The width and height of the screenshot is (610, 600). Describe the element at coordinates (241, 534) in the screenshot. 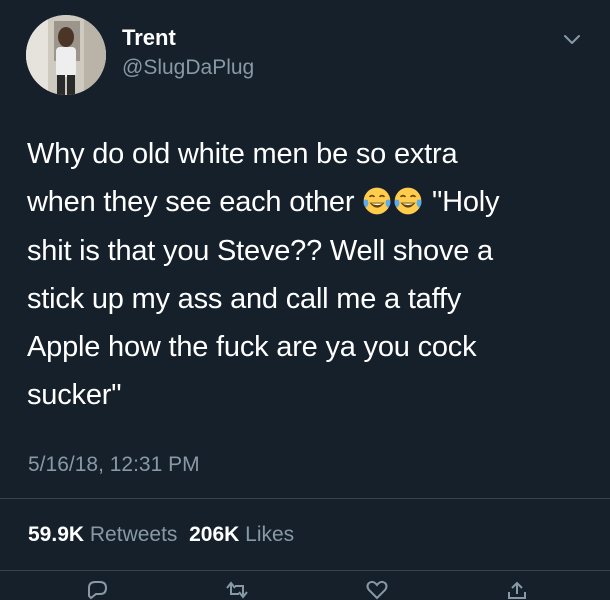

I see `likes-stat: 206K Likes` at that location.